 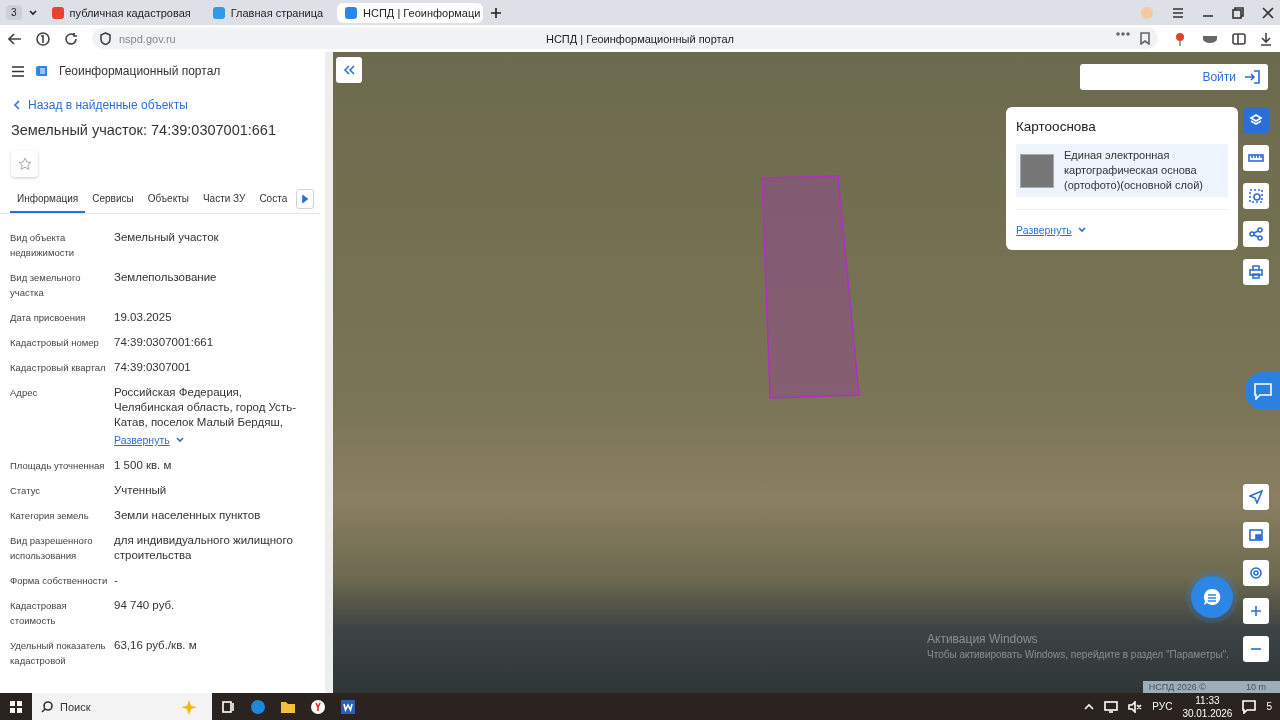 What do you see at coordinates (143, 317) in the screenshot?
I see `field-value: 19.03.2025` at bounding box center [143, 317].